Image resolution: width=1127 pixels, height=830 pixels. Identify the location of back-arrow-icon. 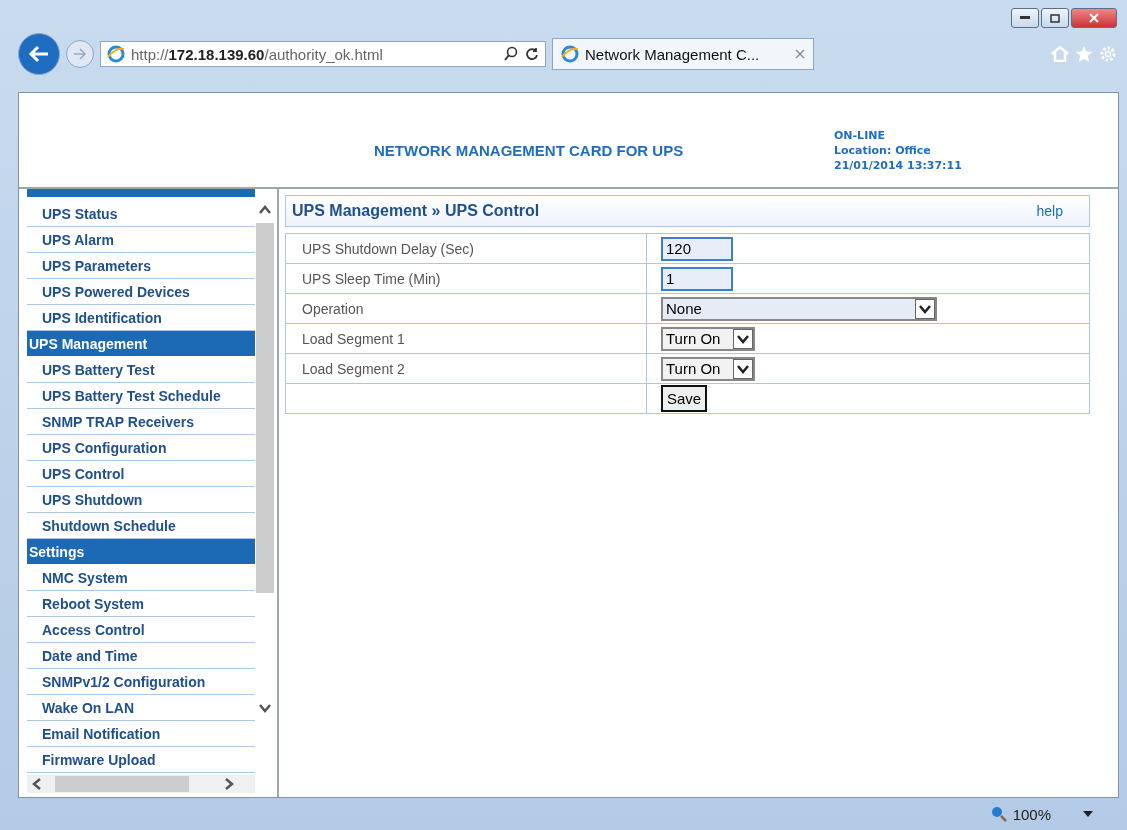
(39, 54).